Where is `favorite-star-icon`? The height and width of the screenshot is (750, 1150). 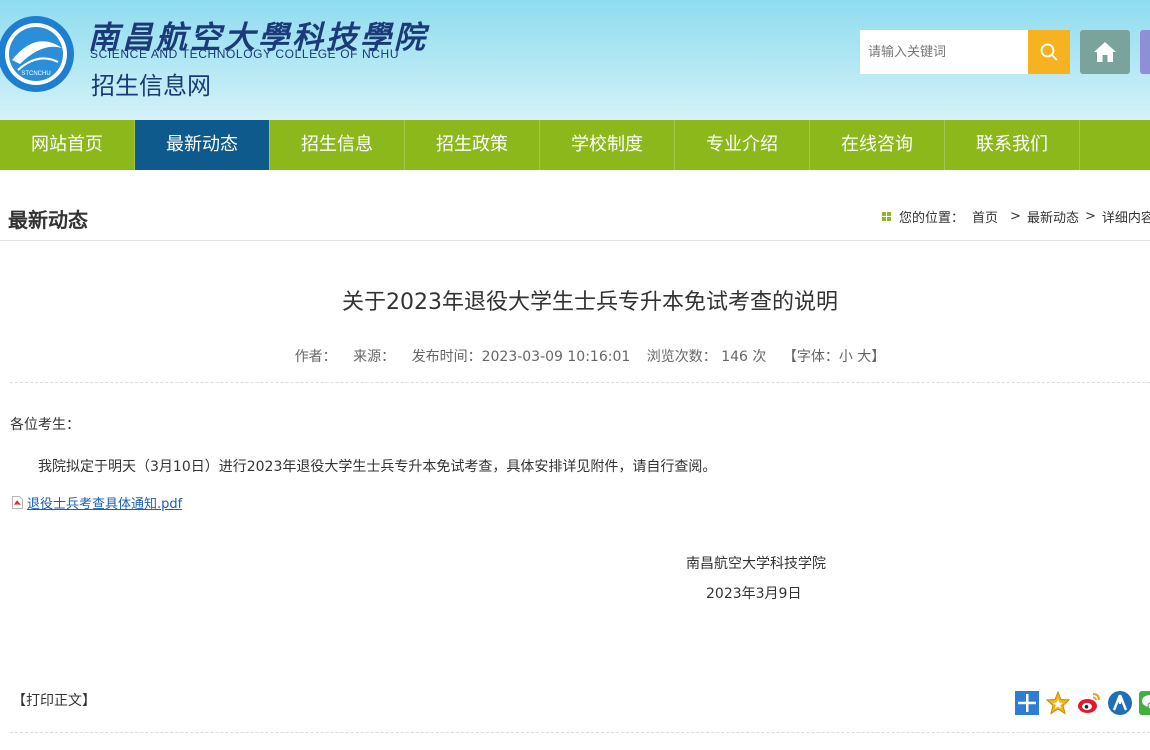 favorite-star-icon is located at coordinates (1058, 703).